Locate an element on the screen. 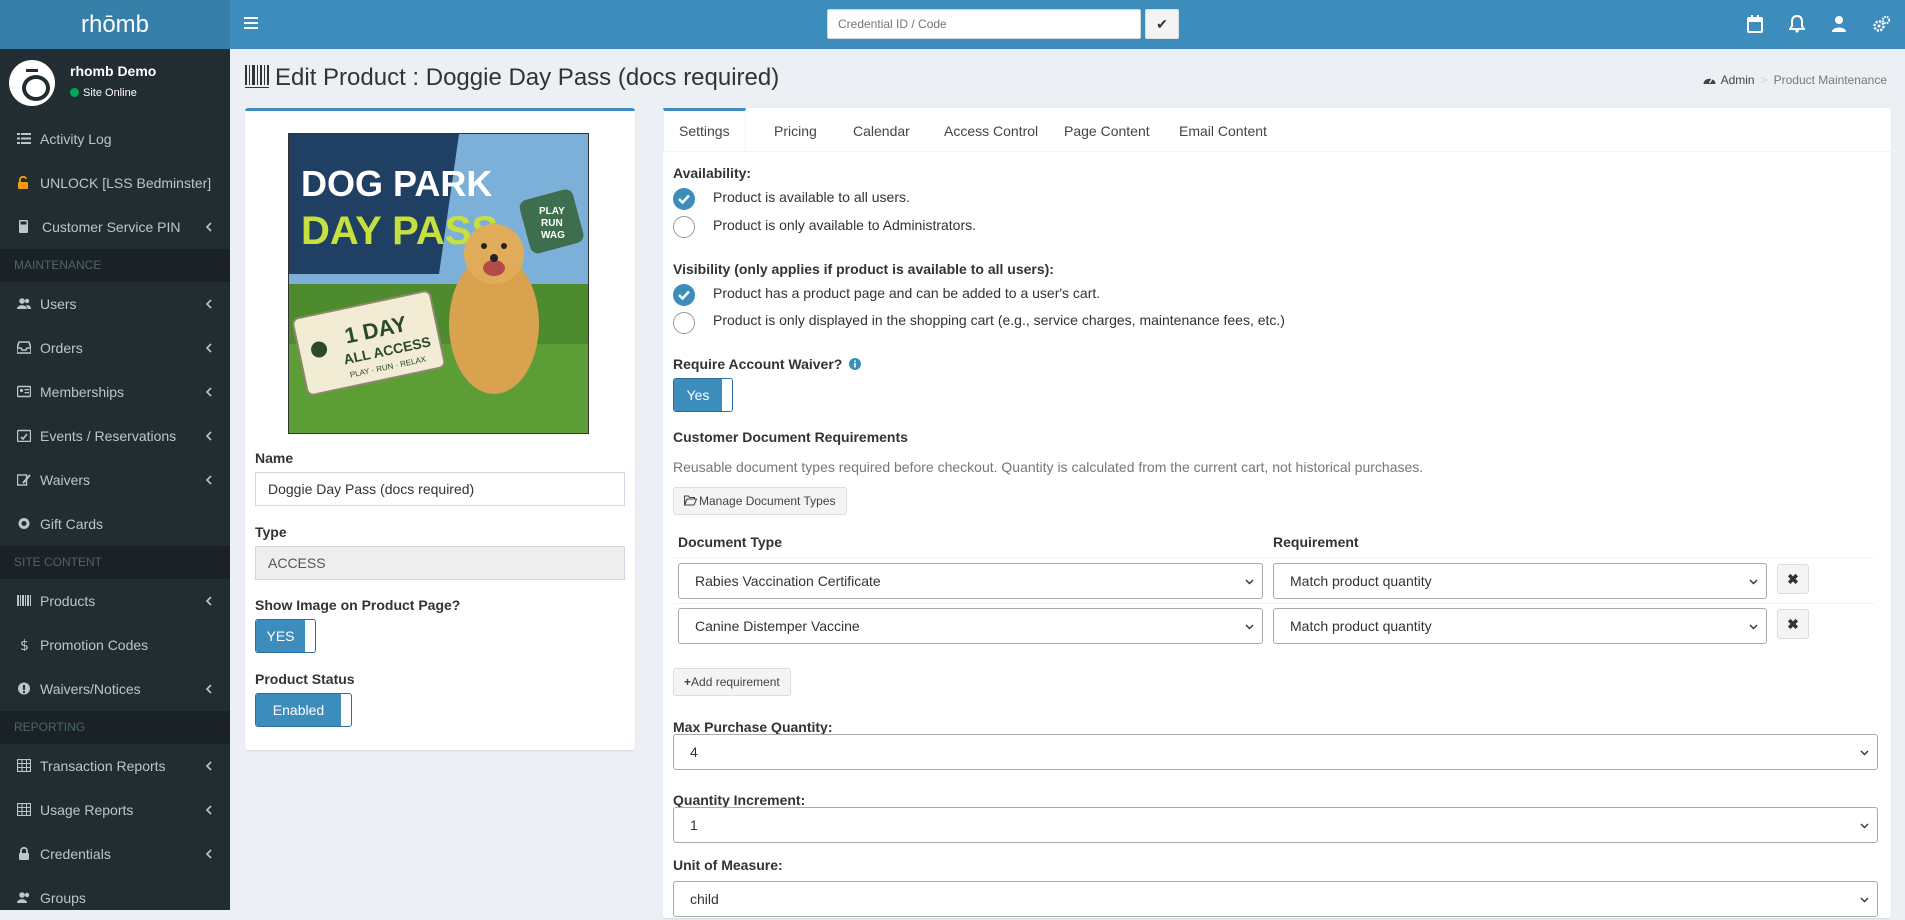 The width and height of the screenshot is (1905, 920). user-status-text: Site Online is located at coordinates (110, 93).